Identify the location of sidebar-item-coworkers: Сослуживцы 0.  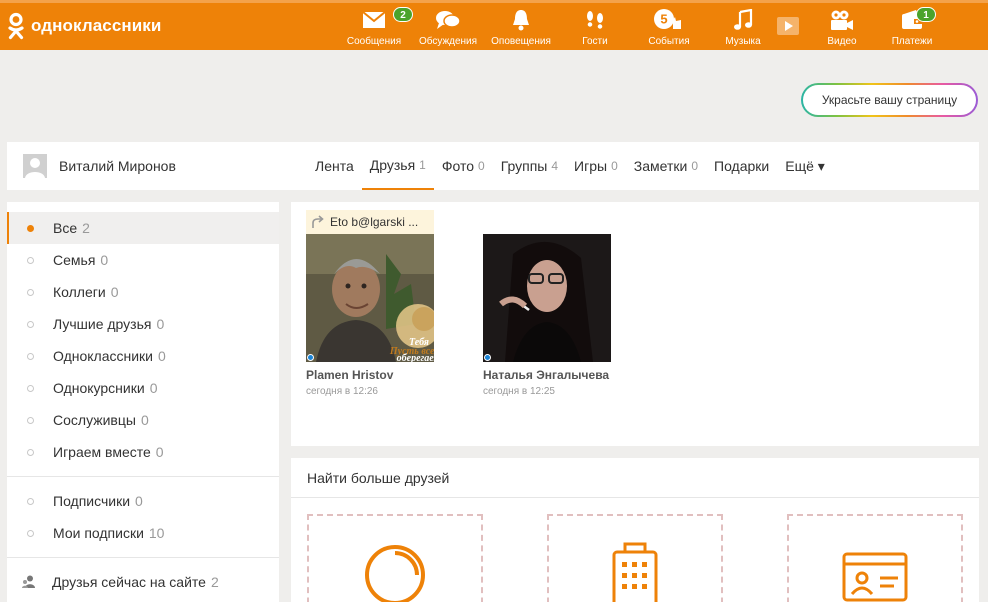
(143, 420).